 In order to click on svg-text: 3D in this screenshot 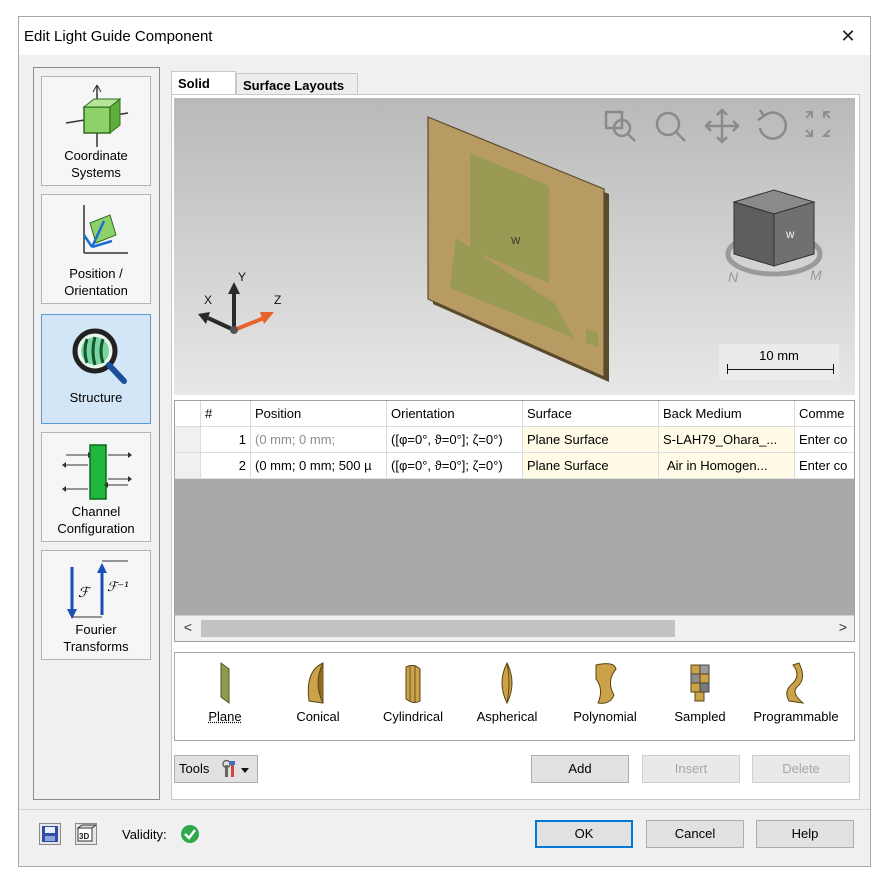, I will do `click(84, 836)`.